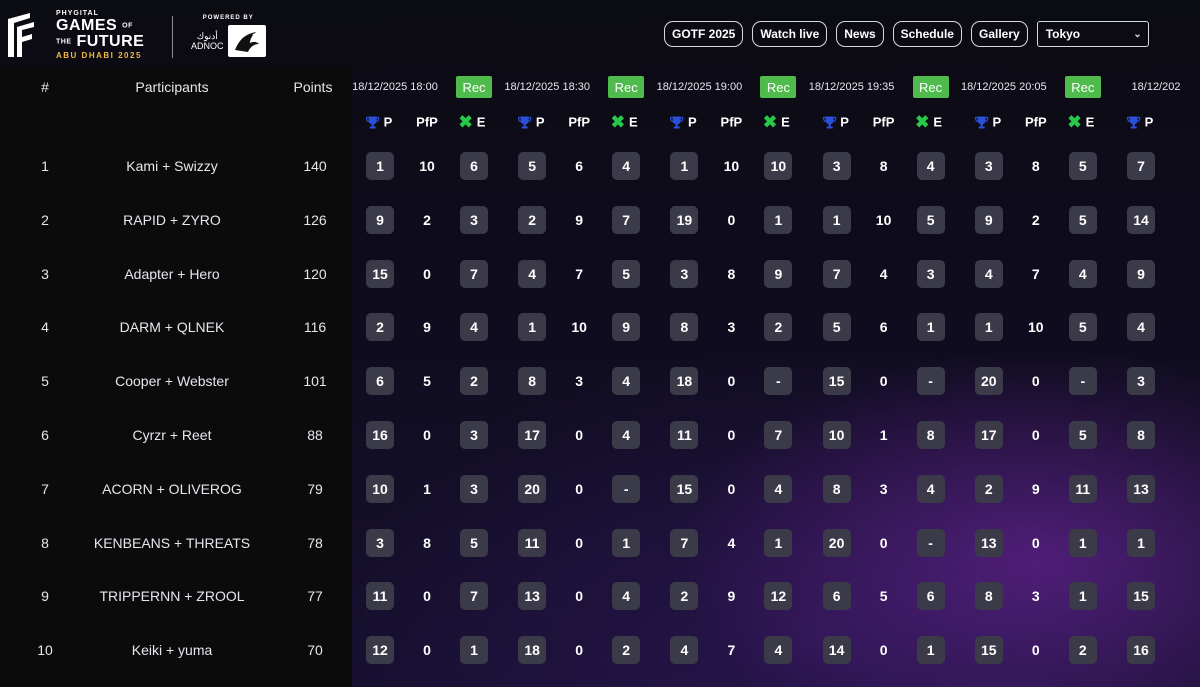 The image size is (1200, 687). What do you see at coordinates (684, 596) in the screenshot?
I see `placement-value: 2` at bounding box center [684, 596].